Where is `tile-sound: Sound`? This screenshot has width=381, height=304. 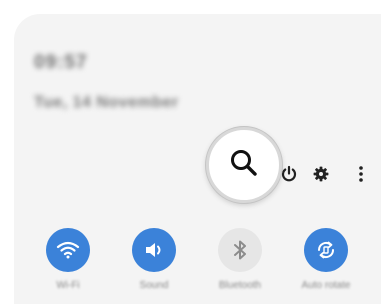 tile-sound: Sound is located at coordinates (154, 264).